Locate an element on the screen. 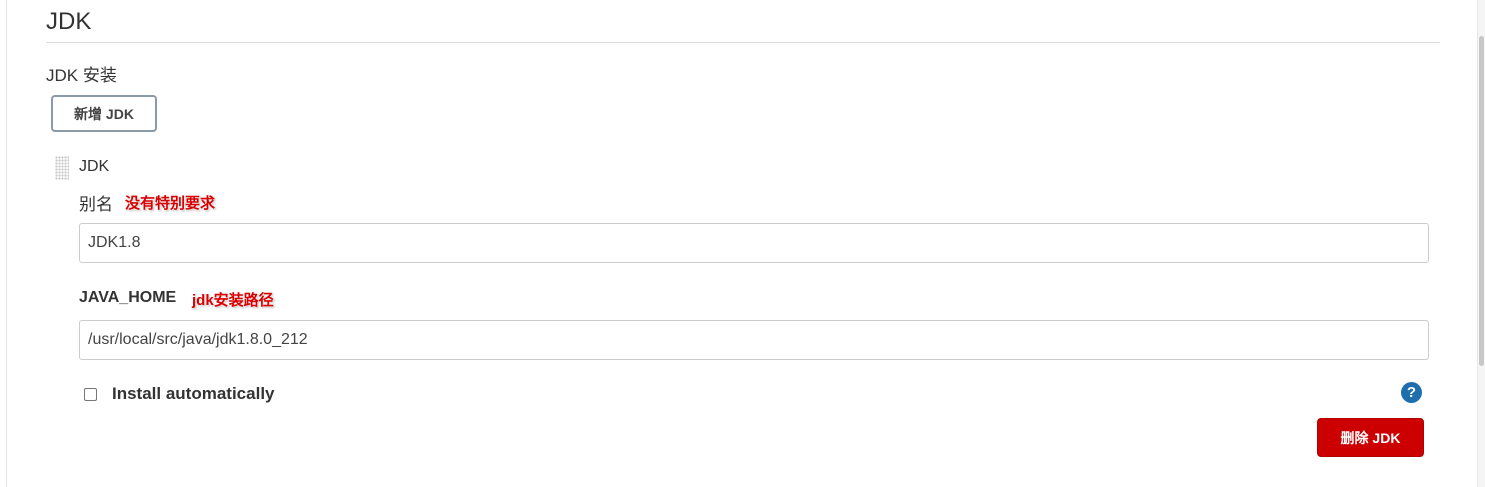  help-icon: ? is located at coordinates (1411, 392).